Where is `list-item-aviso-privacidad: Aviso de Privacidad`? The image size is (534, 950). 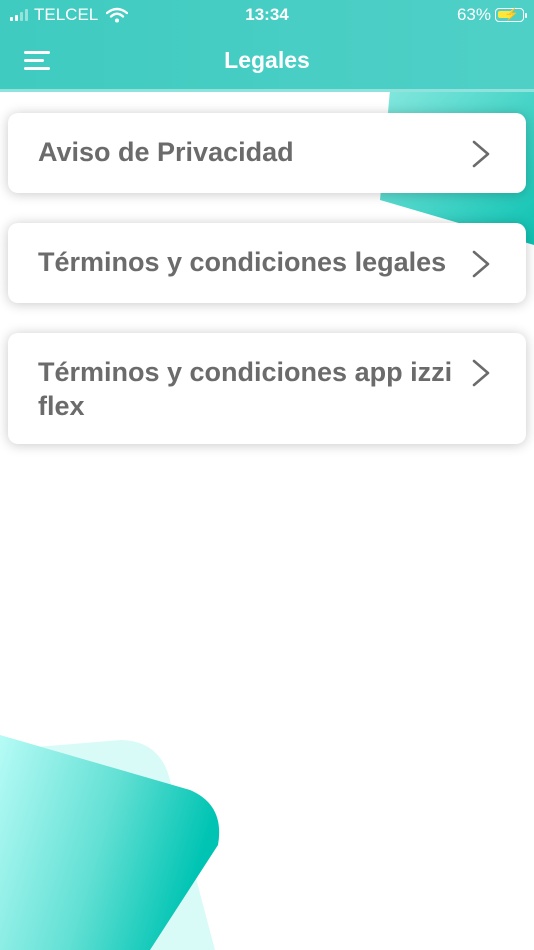 list-item-aviso-privacidad: Aviso de Privacidad is located at coordinates (267, 153).